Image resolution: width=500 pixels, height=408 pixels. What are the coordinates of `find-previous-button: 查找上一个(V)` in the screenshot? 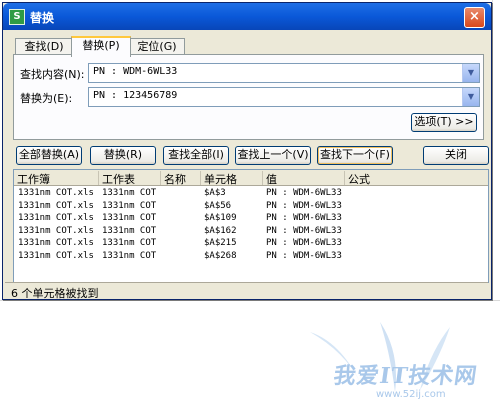 It's located at (273, 155).